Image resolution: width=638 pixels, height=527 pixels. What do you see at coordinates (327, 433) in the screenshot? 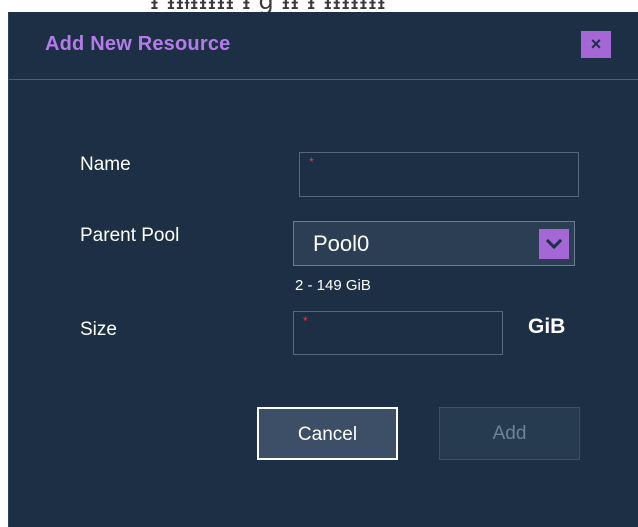
I see `cancel-button: Cancel` at bounding box center [327, 433].